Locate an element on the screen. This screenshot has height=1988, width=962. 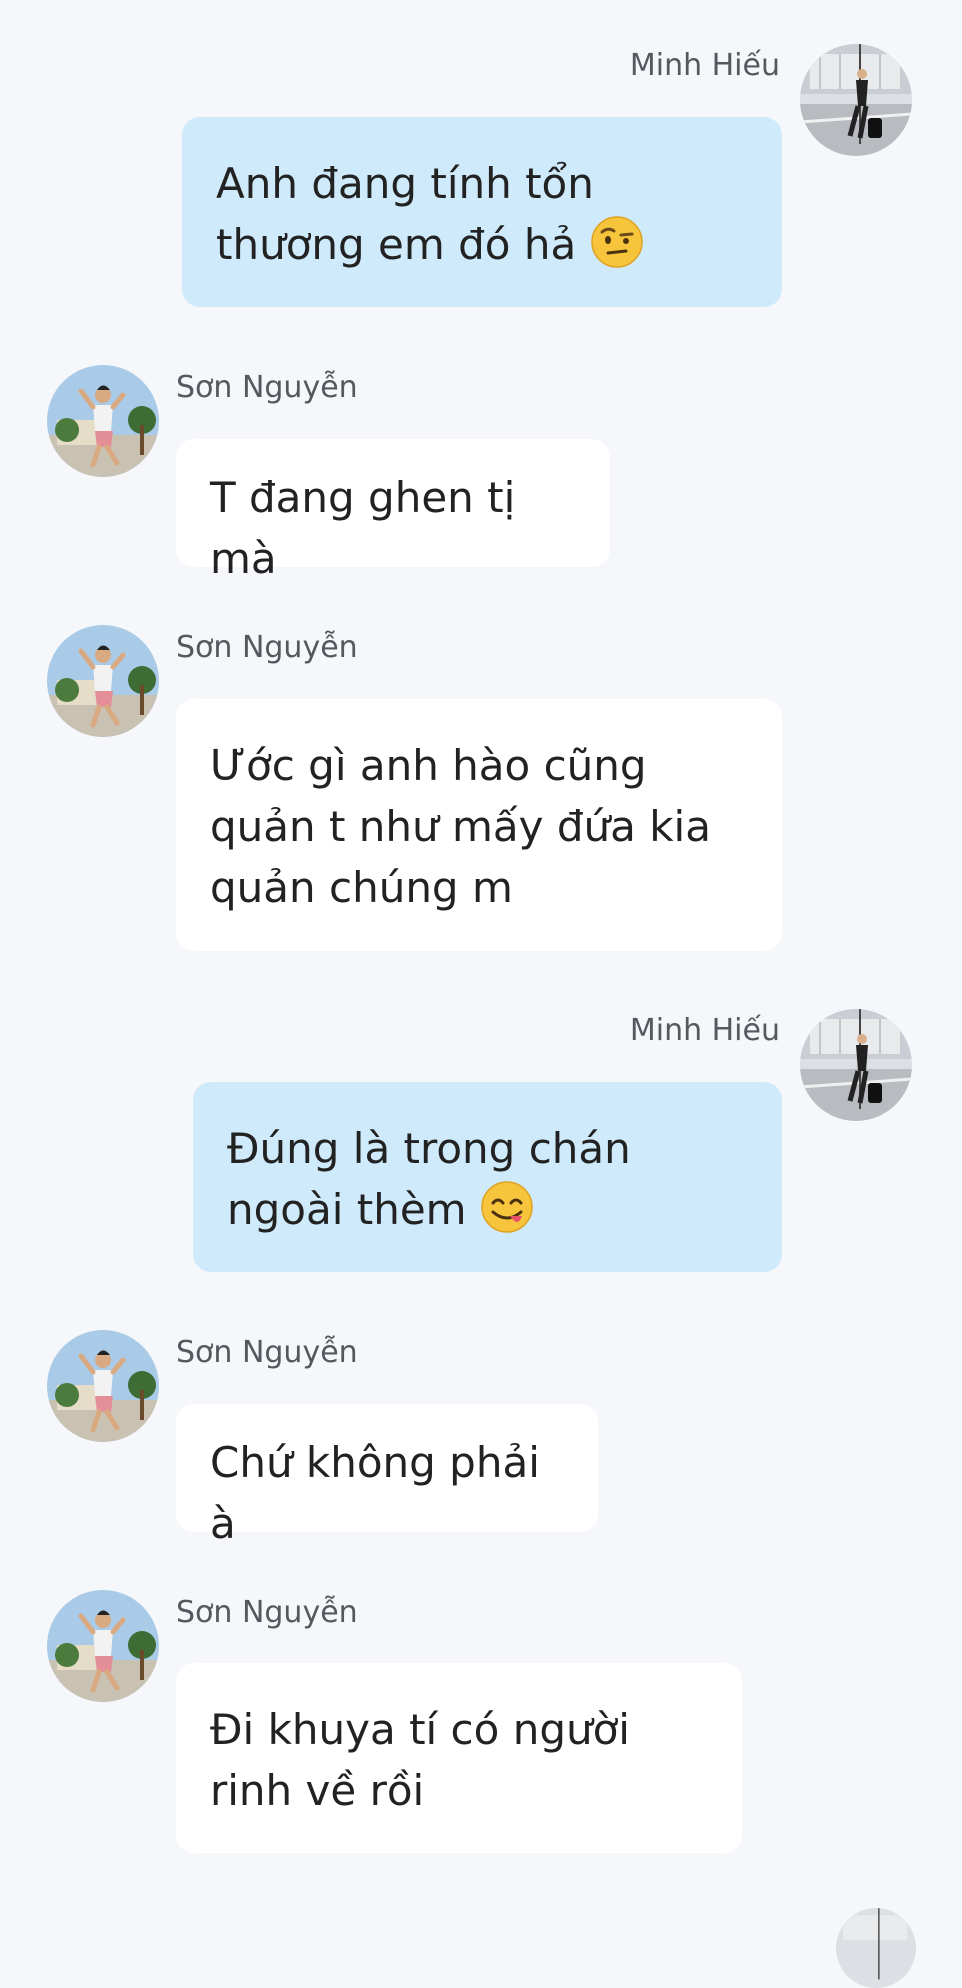
message-bubble: Chứ không phải à is located at coordinates (387, 1476).